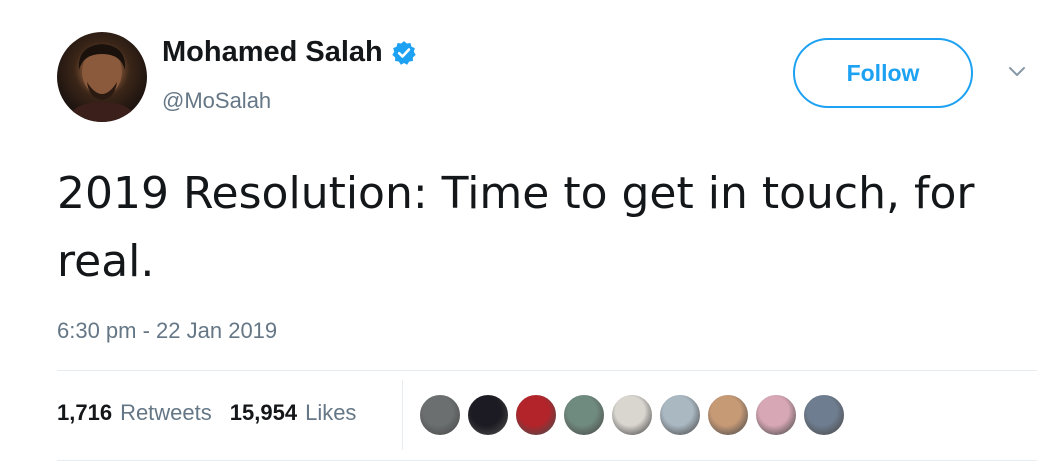 This screenshot has width=1054, height=465. Describe the element at coordinates (166, 412) in the screenshot. I see `retweets-label: Retweets` at that location.